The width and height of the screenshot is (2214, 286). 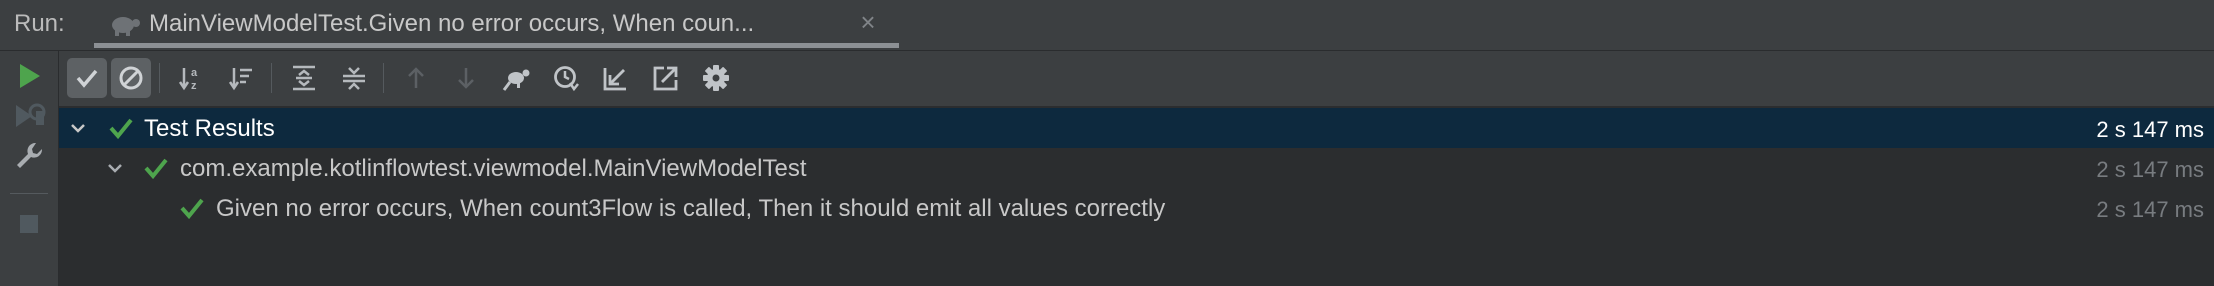 I want to click on slow-test-threshold-button, so click(x=516, y=78).